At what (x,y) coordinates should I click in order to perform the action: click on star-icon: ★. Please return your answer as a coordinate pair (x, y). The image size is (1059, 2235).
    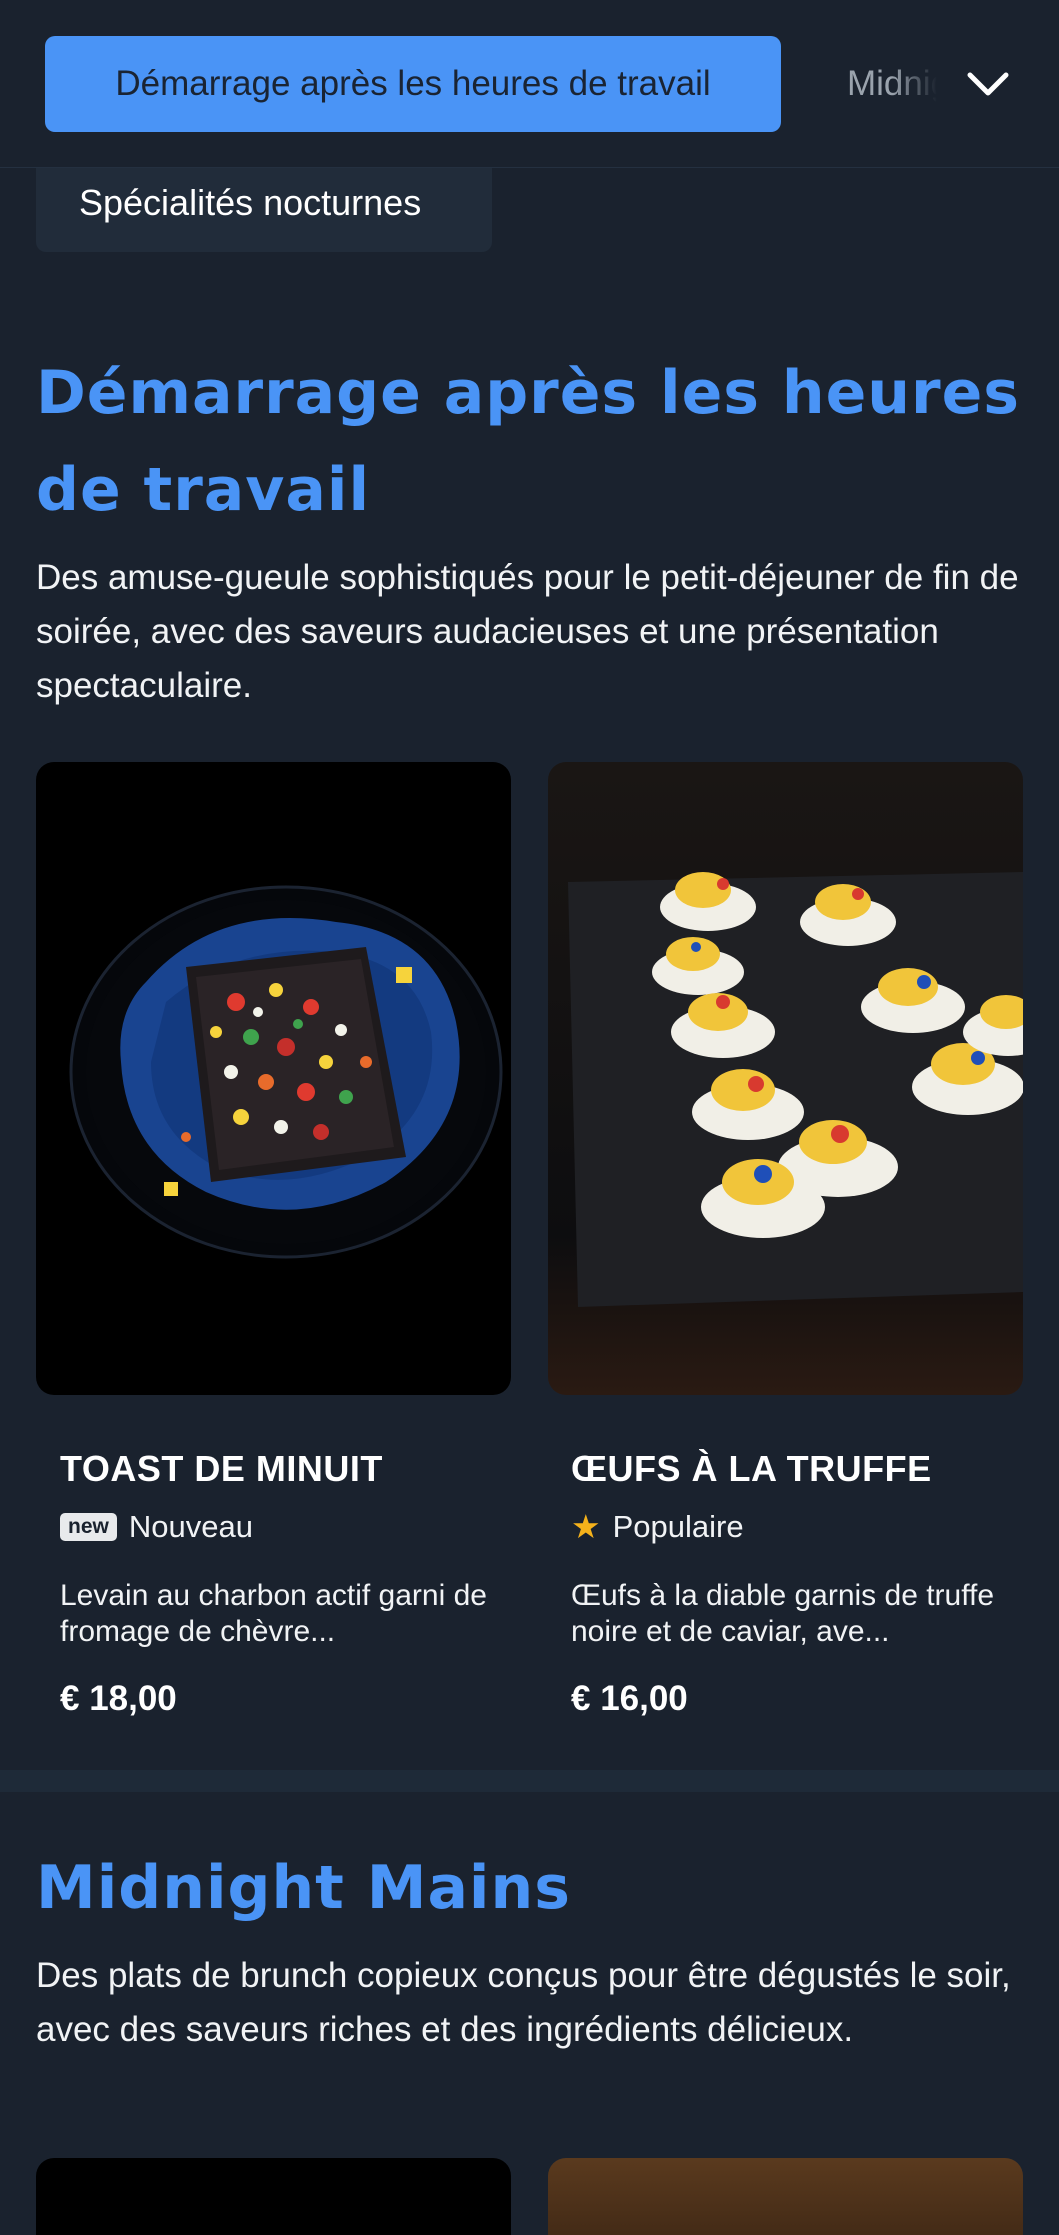
    Looking at the image, I should click on (586, 1526).